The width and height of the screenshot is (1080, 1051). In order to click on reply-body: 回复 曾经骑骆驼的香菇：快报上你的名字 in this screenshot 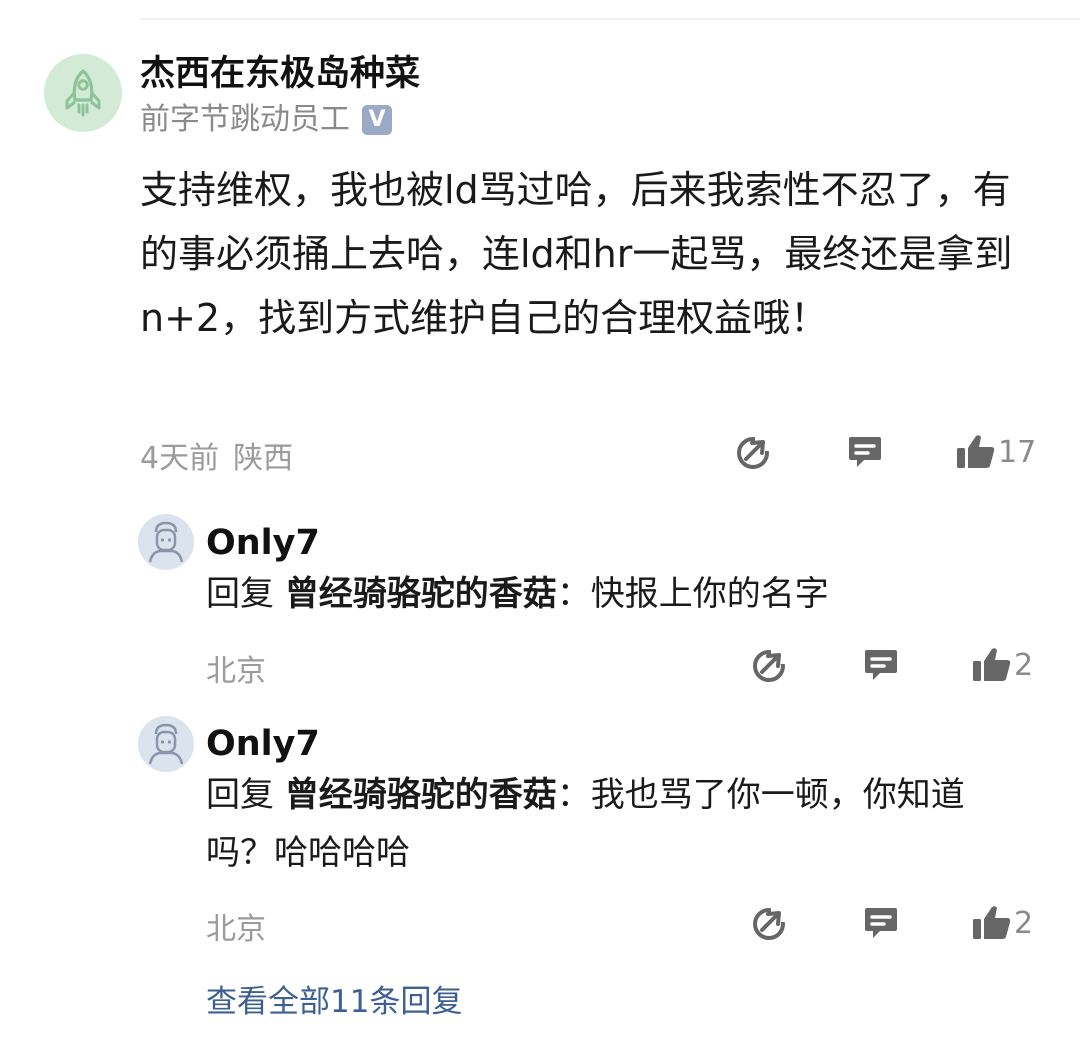, I will do `click(616, 594)`.